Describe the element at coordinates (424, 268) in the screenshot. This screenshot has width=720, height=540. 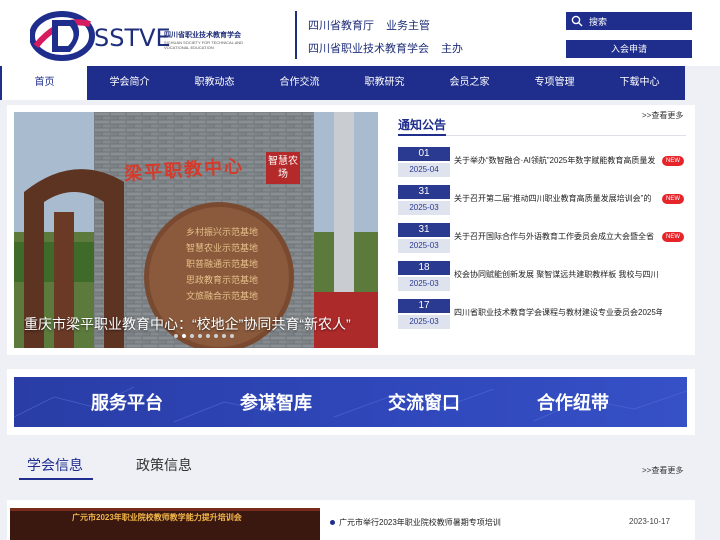
I see `notice-day: 18` at that location.